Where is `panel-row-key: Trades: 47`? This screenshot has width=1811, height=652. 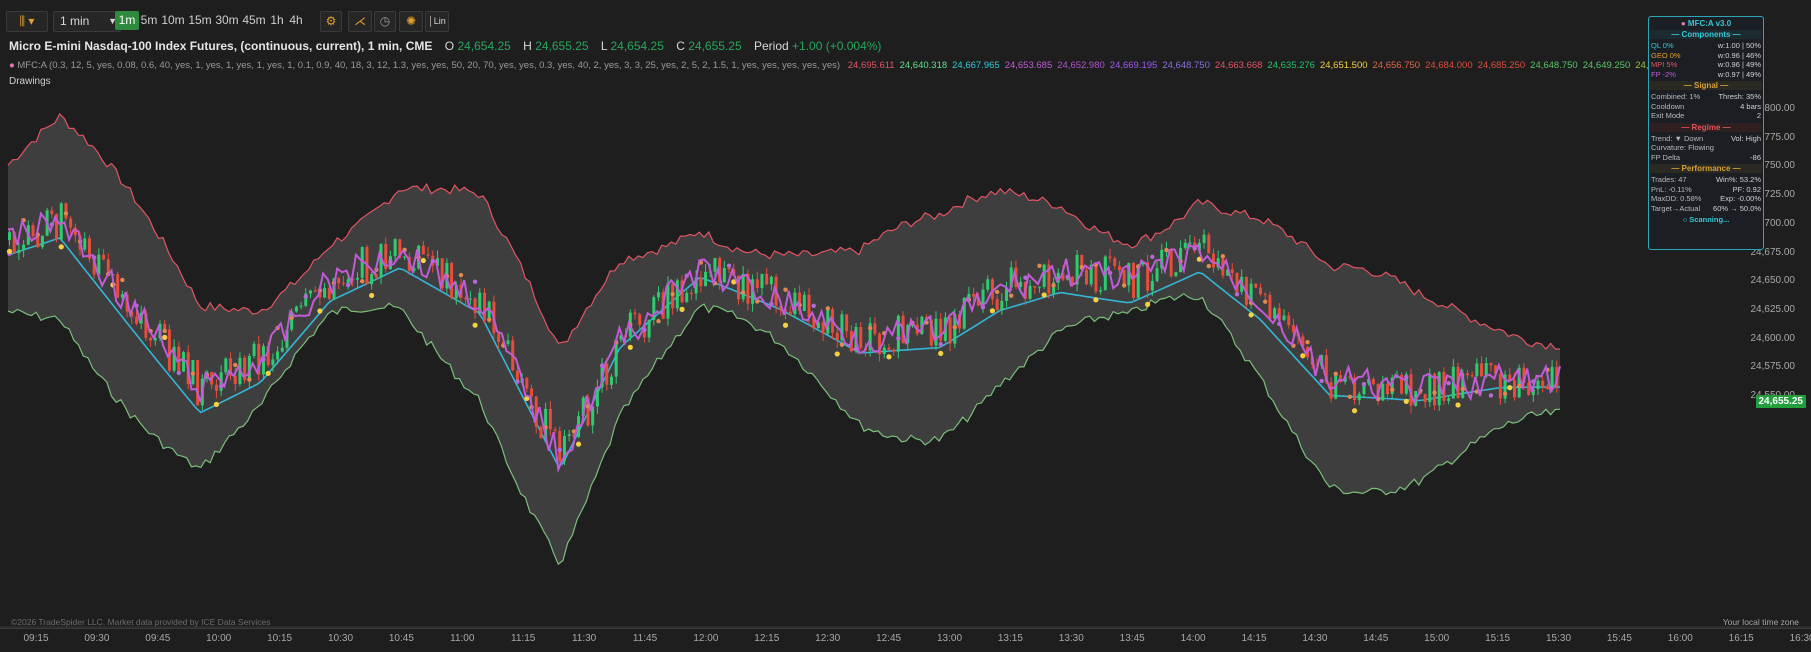
panel-row-key: Trades: 47 is located at coordinates (1669, 179).